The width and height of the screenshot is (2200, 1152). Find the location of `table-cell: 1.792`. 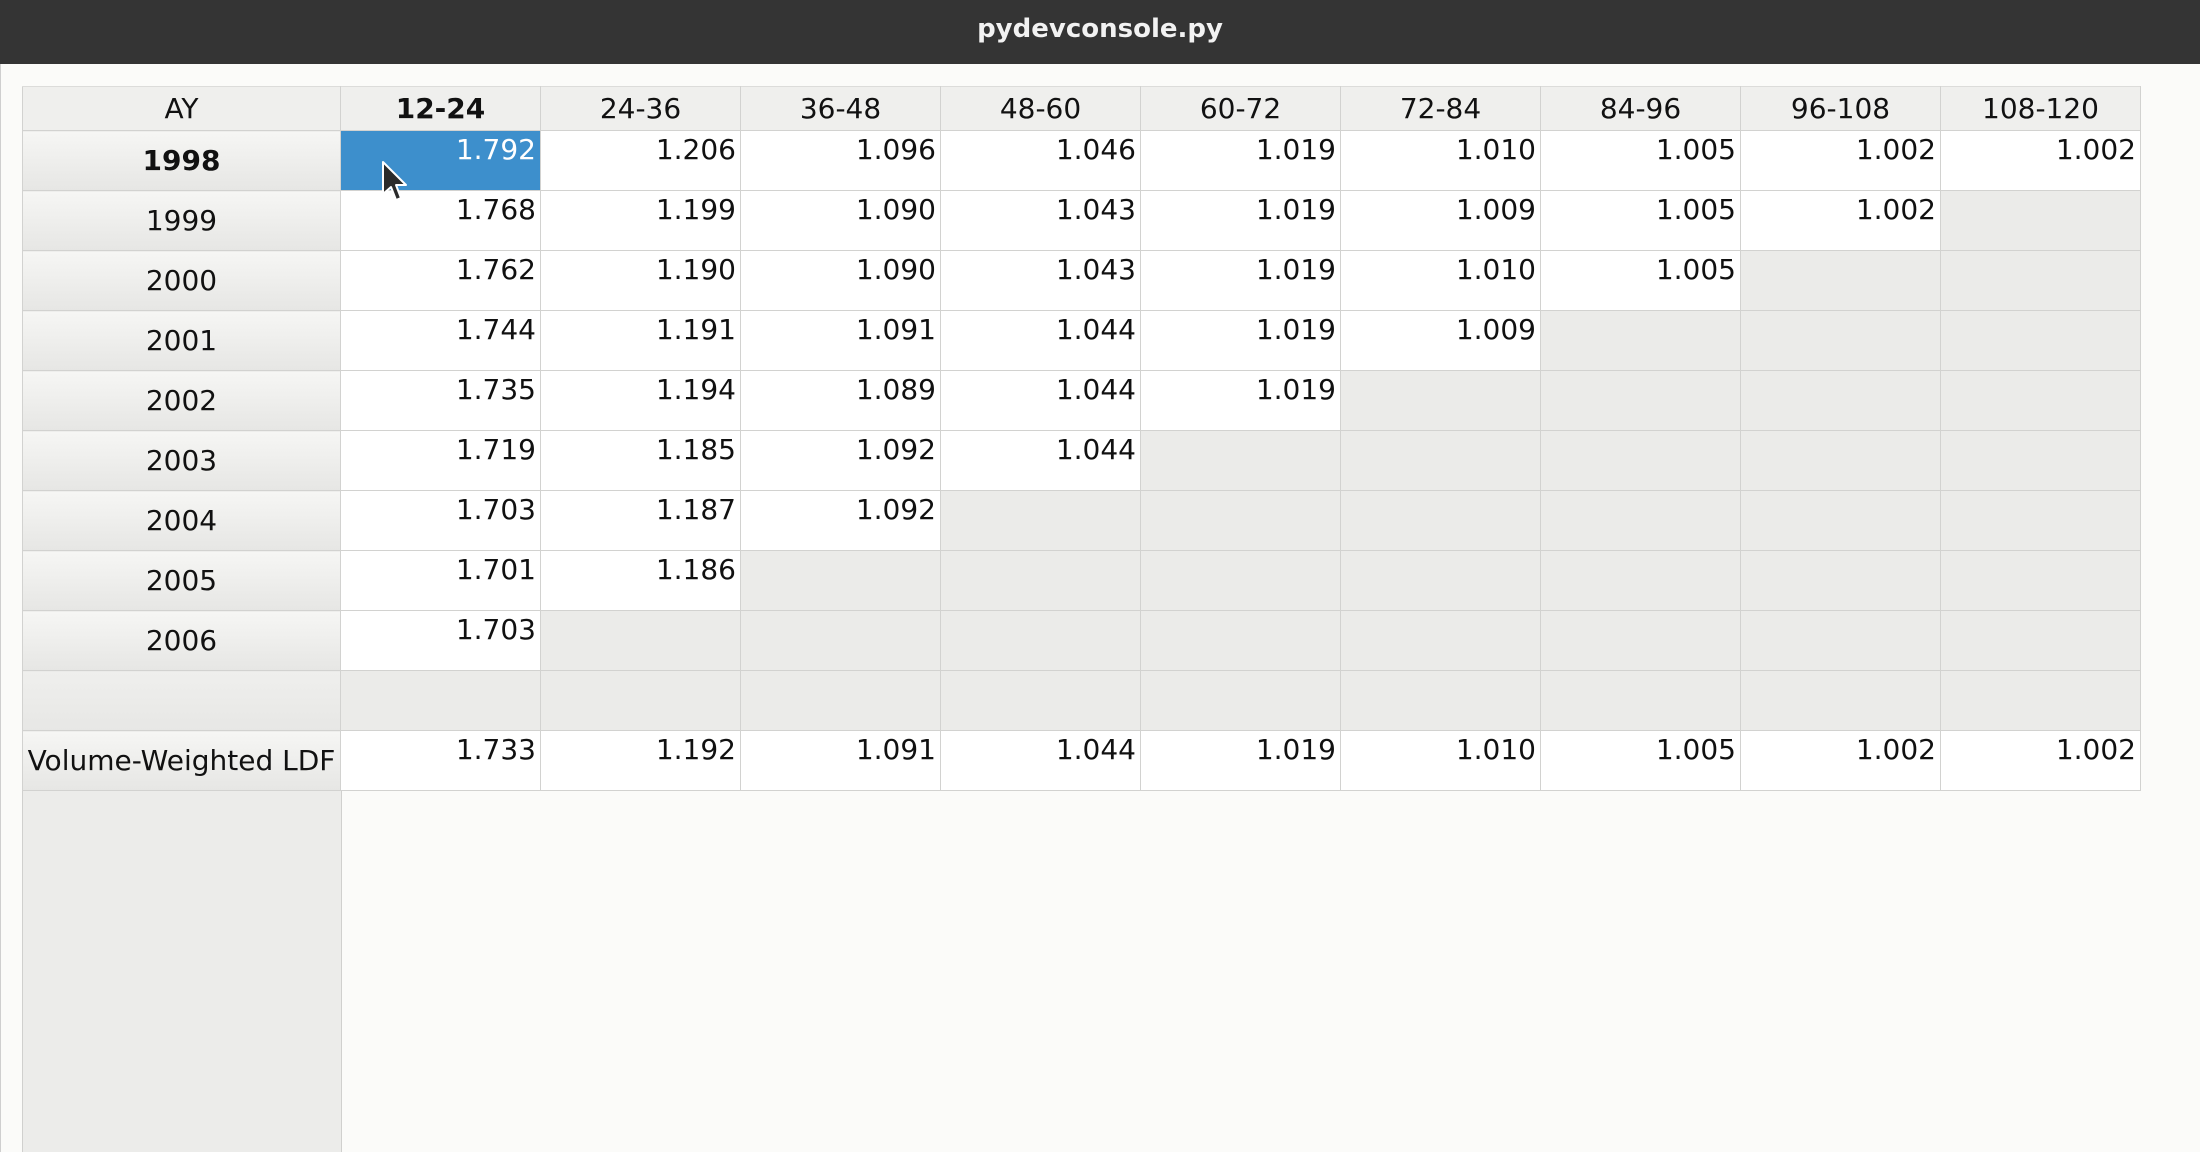

table-cell: 1.792 is located at coordinates (440, 160).